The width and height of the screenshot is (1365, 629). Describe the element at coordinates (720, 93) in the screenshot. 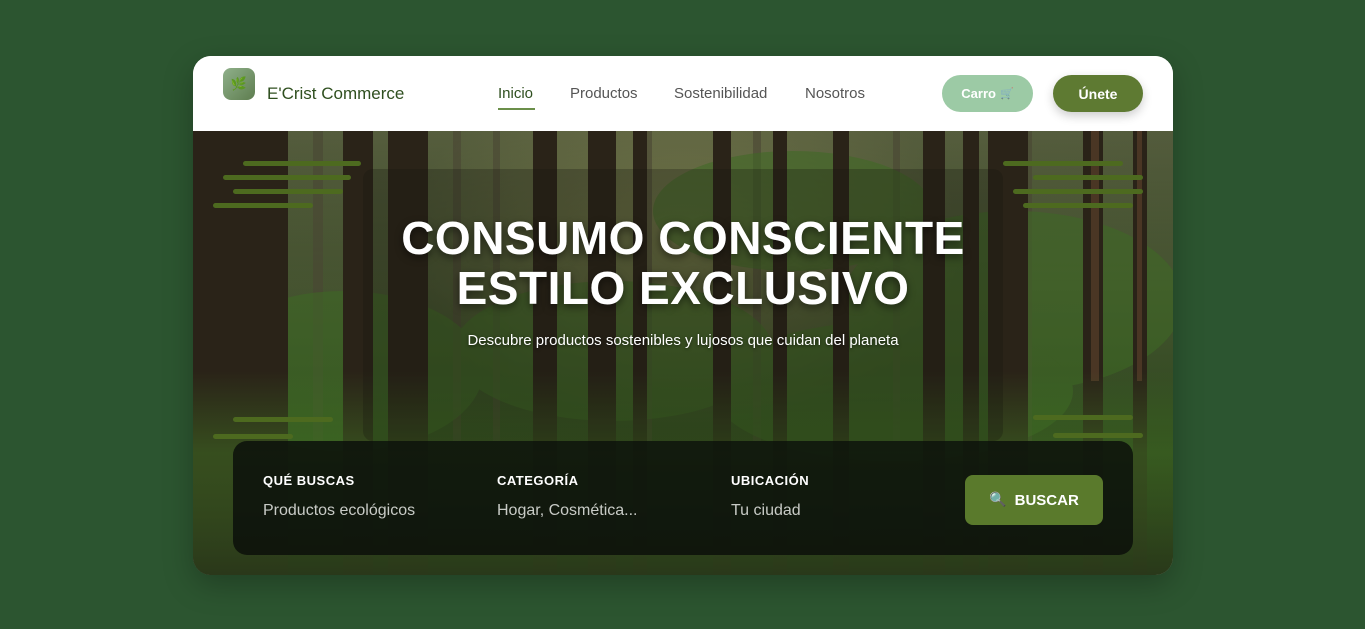

I see `nav-link-sostenibilidad: Sostenibilidad` at that location.